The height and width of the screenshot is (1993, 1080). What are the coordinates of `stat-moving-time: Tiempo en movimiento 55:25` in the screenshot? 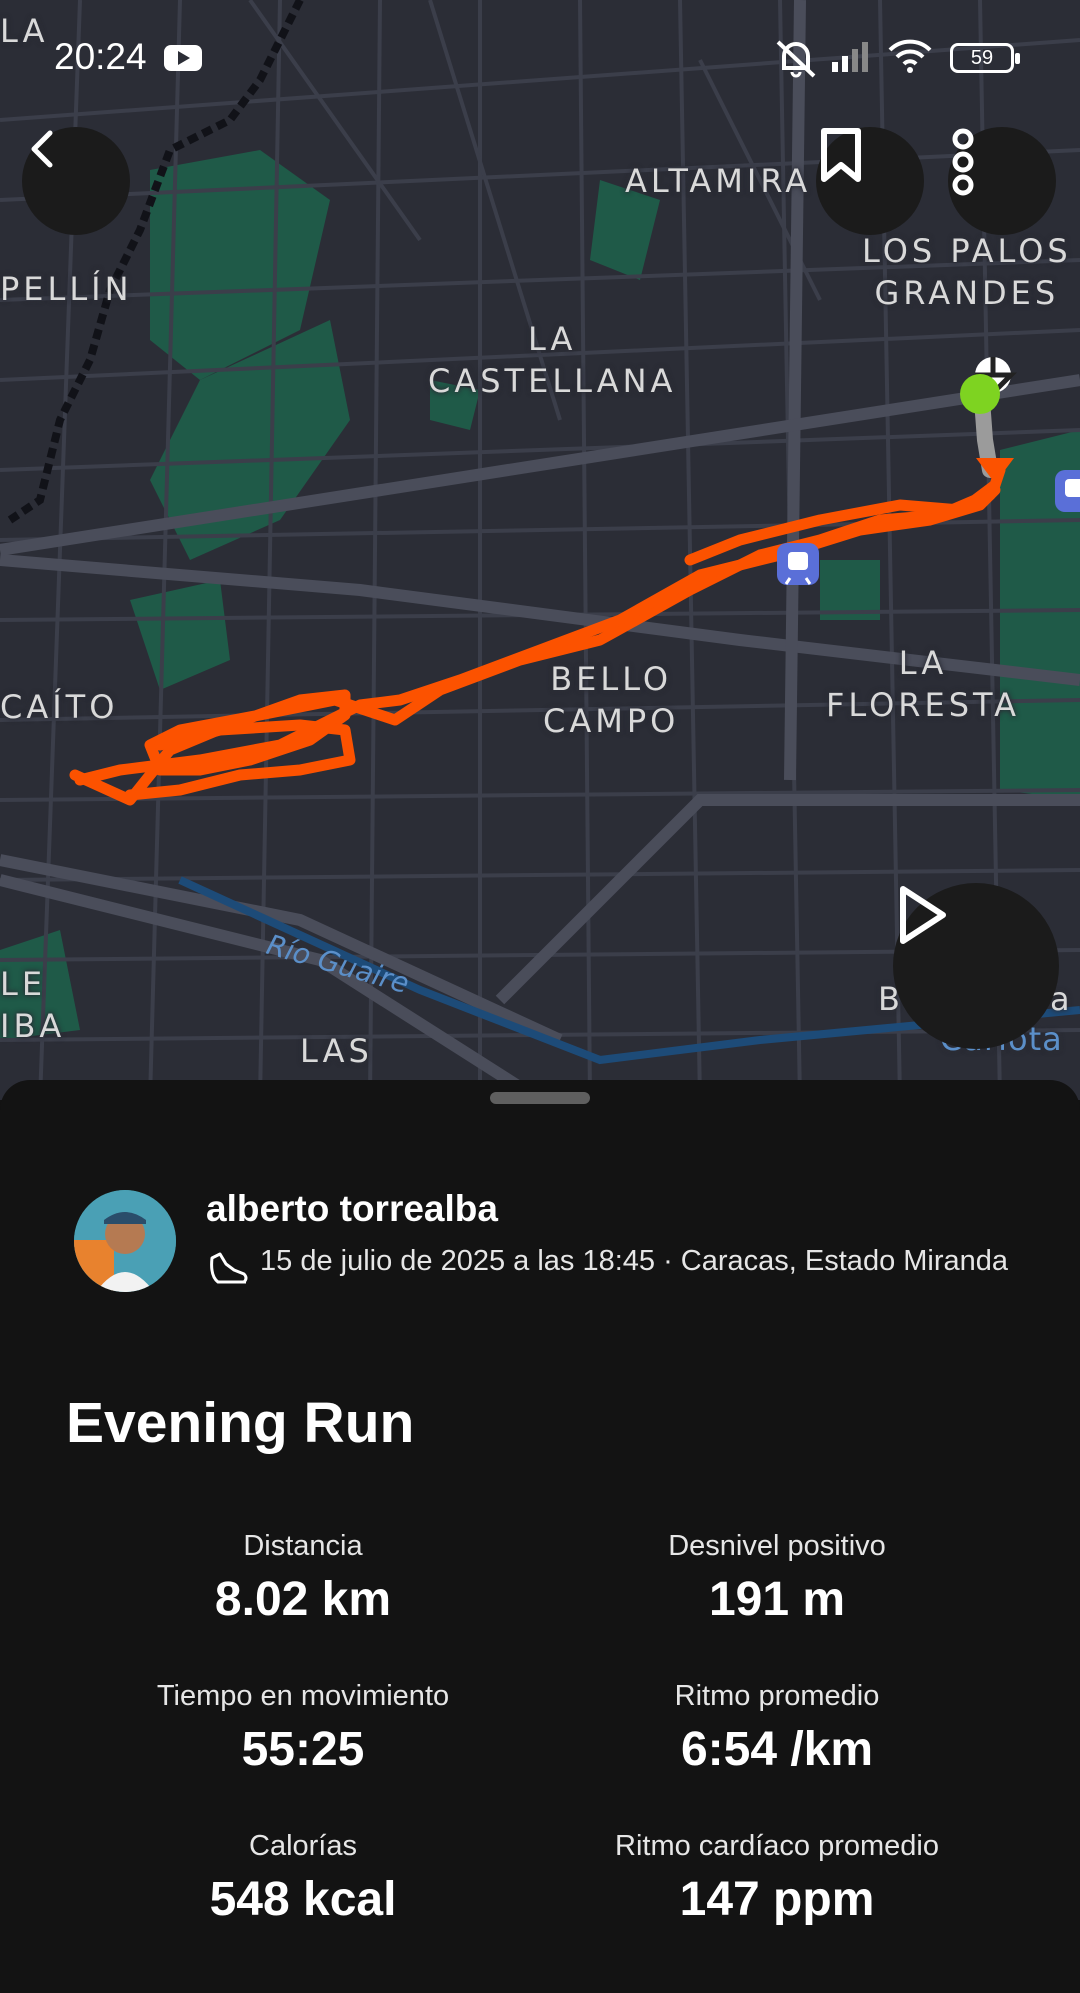 It's located at (303, 1728).